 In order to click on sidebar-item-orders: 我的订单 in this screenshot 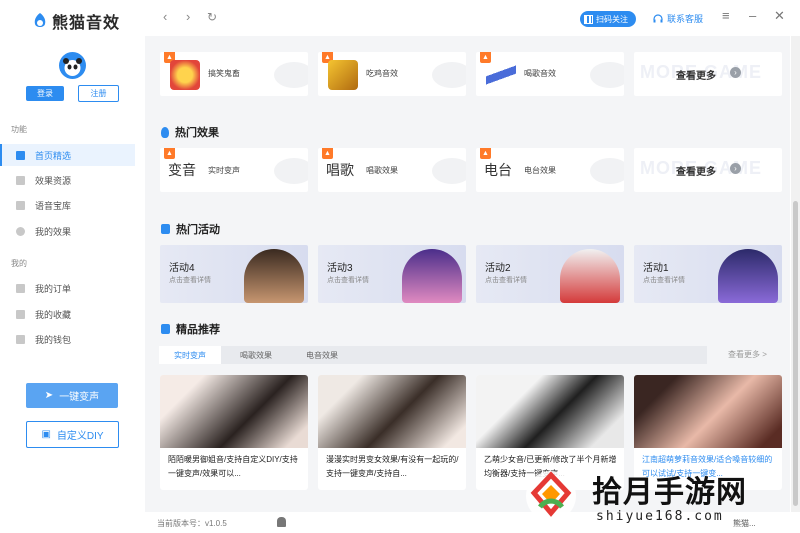, I will do `click(67, 288)`.